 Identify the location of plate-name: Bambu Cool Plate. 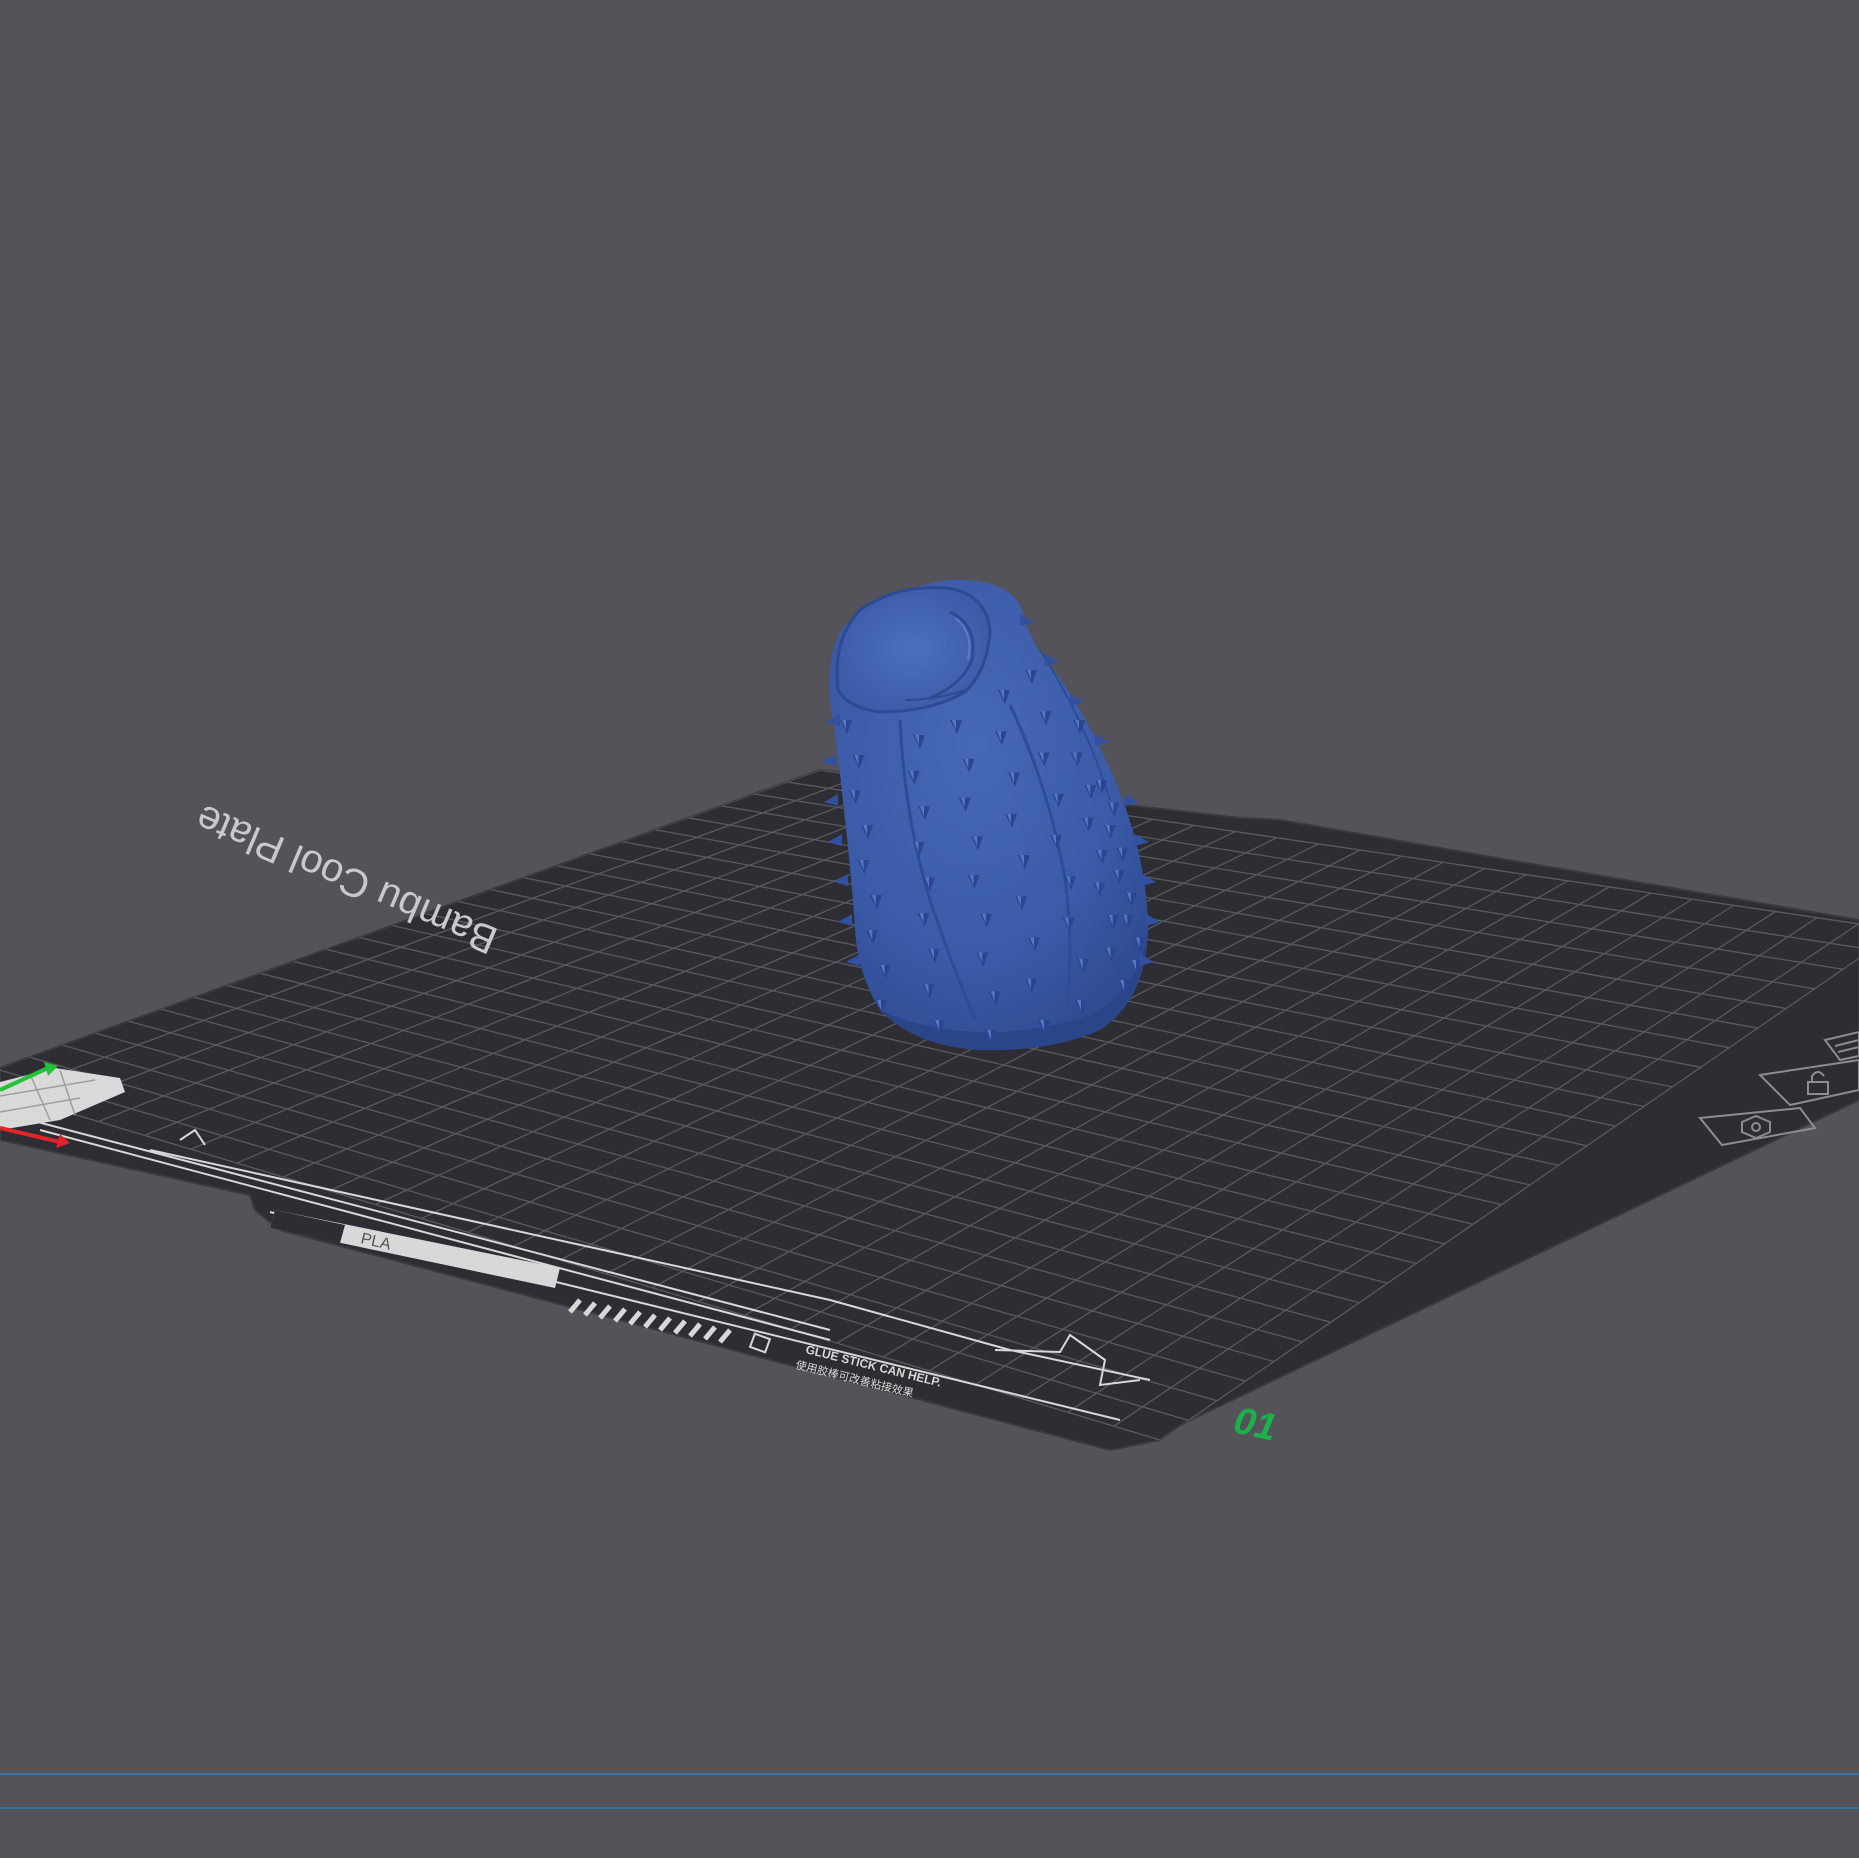
(347, 879).